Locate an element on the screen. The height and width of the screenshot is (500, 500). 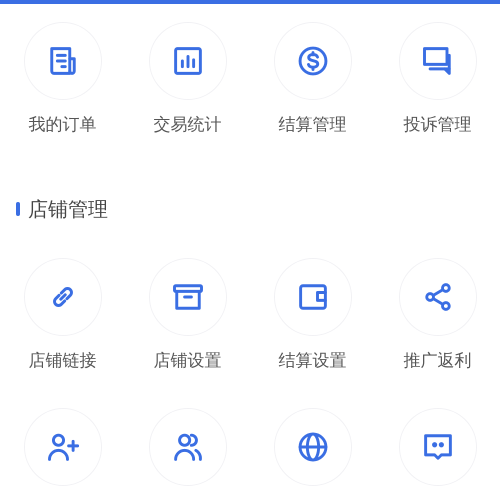
section-marker is located at coordinates (18, 209).